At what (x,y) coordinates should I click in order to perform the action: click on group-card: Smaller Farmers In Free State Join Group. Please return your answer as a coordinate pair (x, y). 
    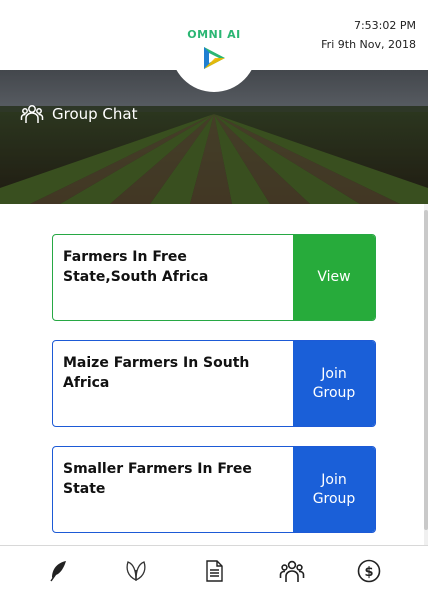
    Looking at the image, I should click on (214, 489).